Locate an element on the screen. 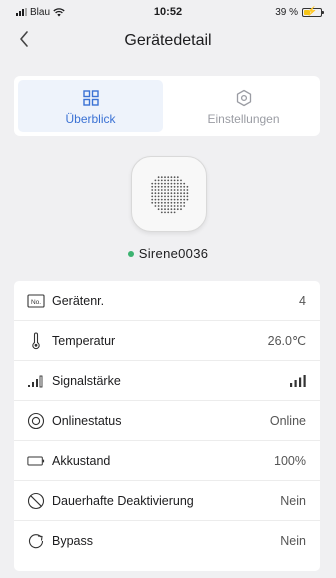  svg-text: No. is located at coordinates (36, 302).